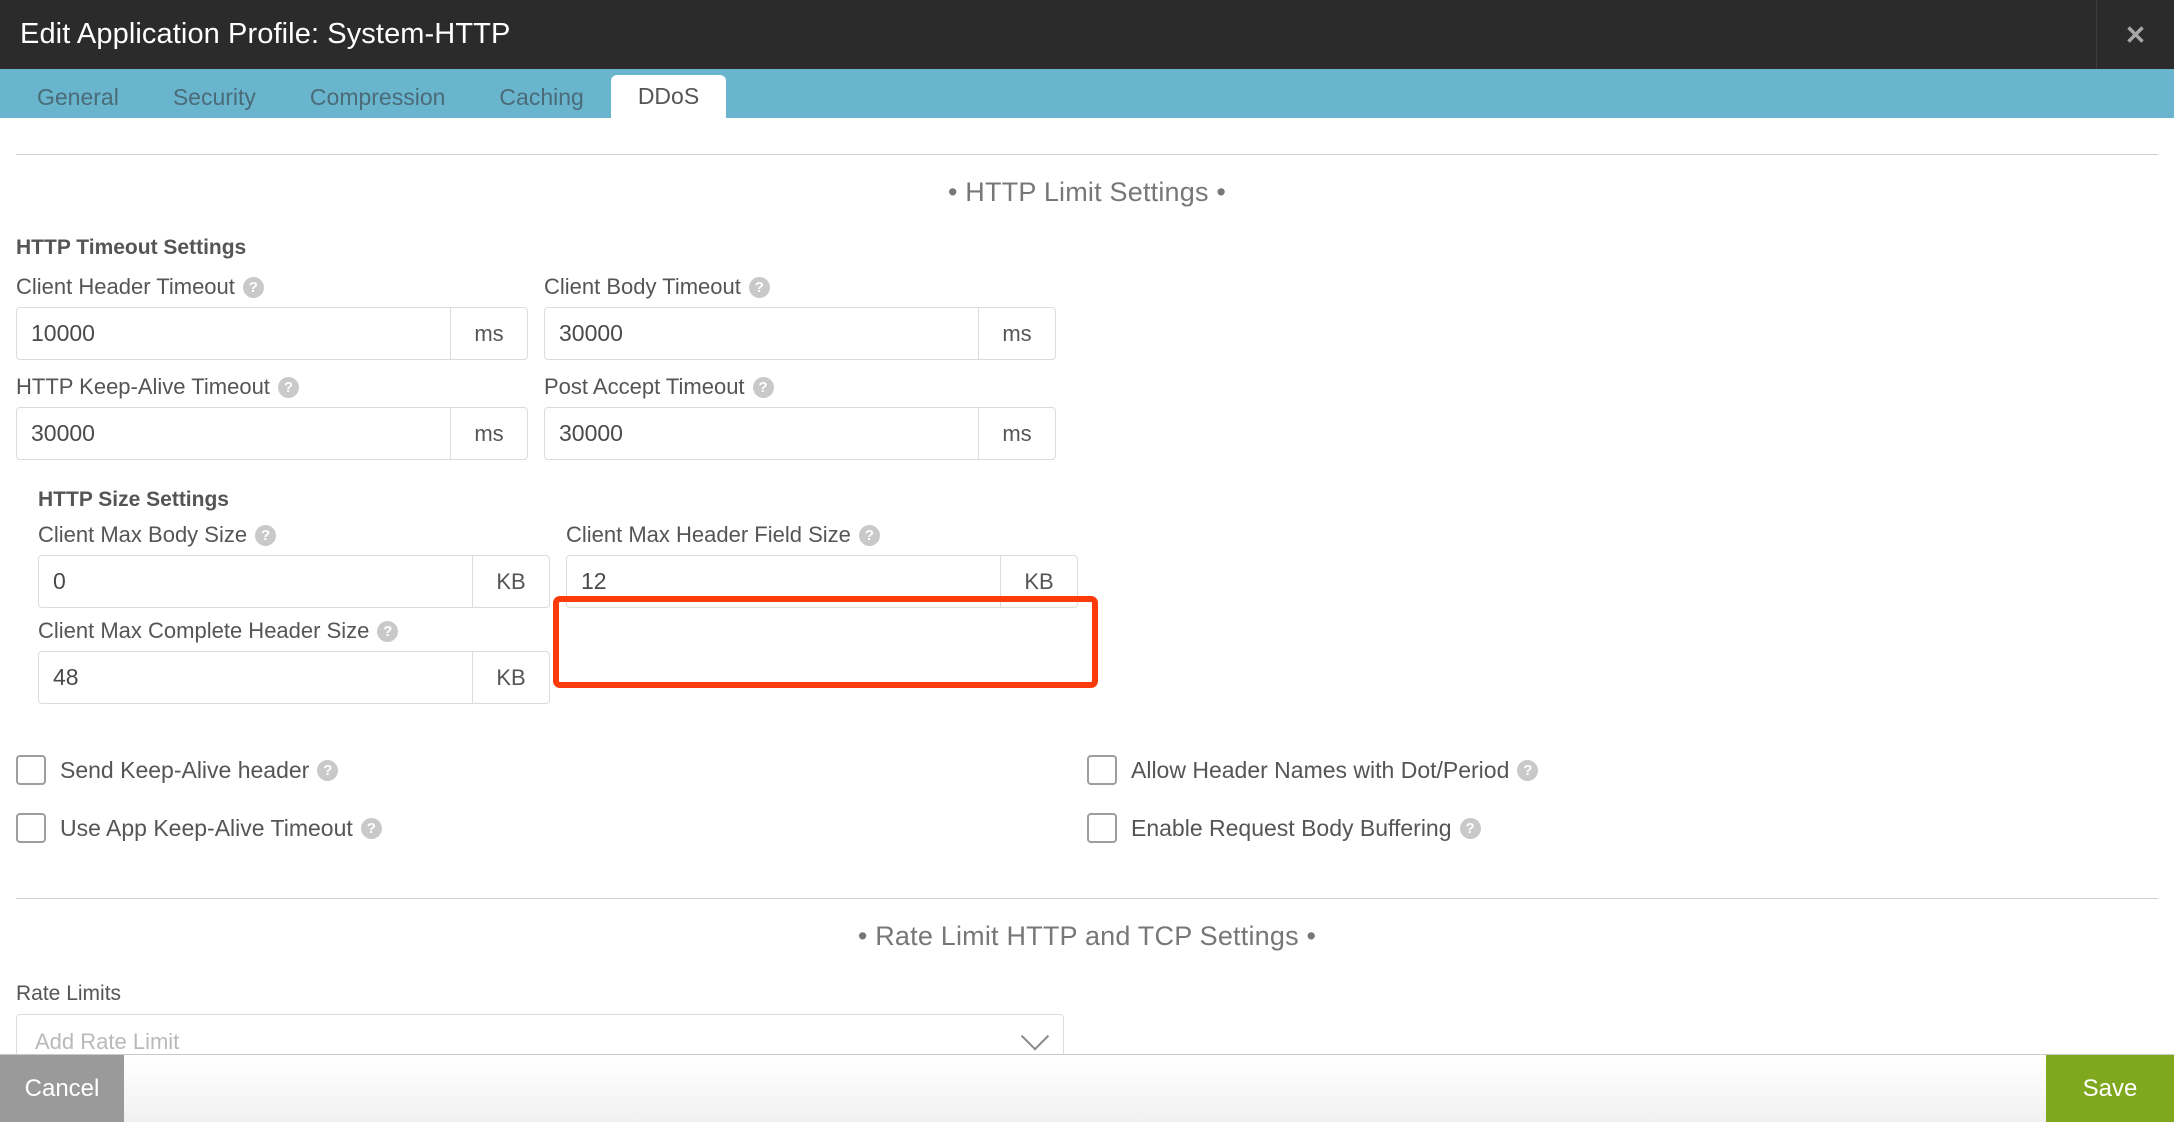 Image resolution: width=2174 pixels, height=1122 pixels. I want to click on label-allow-header-names-with-dot-period: Allow Header Names with Dot/Period ?, so click(1335, 770).